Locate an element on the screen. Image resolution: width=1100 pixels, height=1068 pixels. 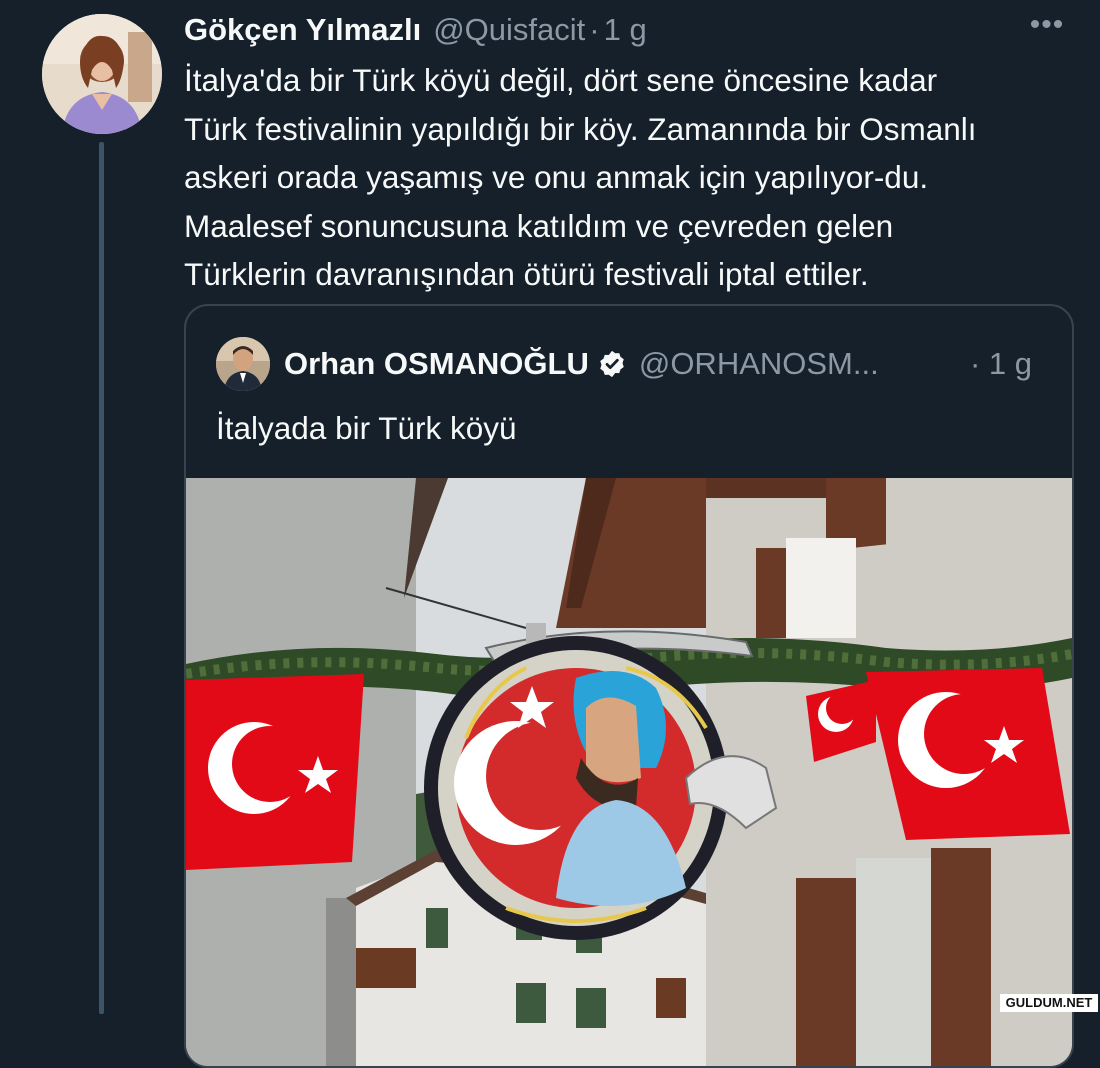
quoted-author-avatar is located at coordinates (243, 364).